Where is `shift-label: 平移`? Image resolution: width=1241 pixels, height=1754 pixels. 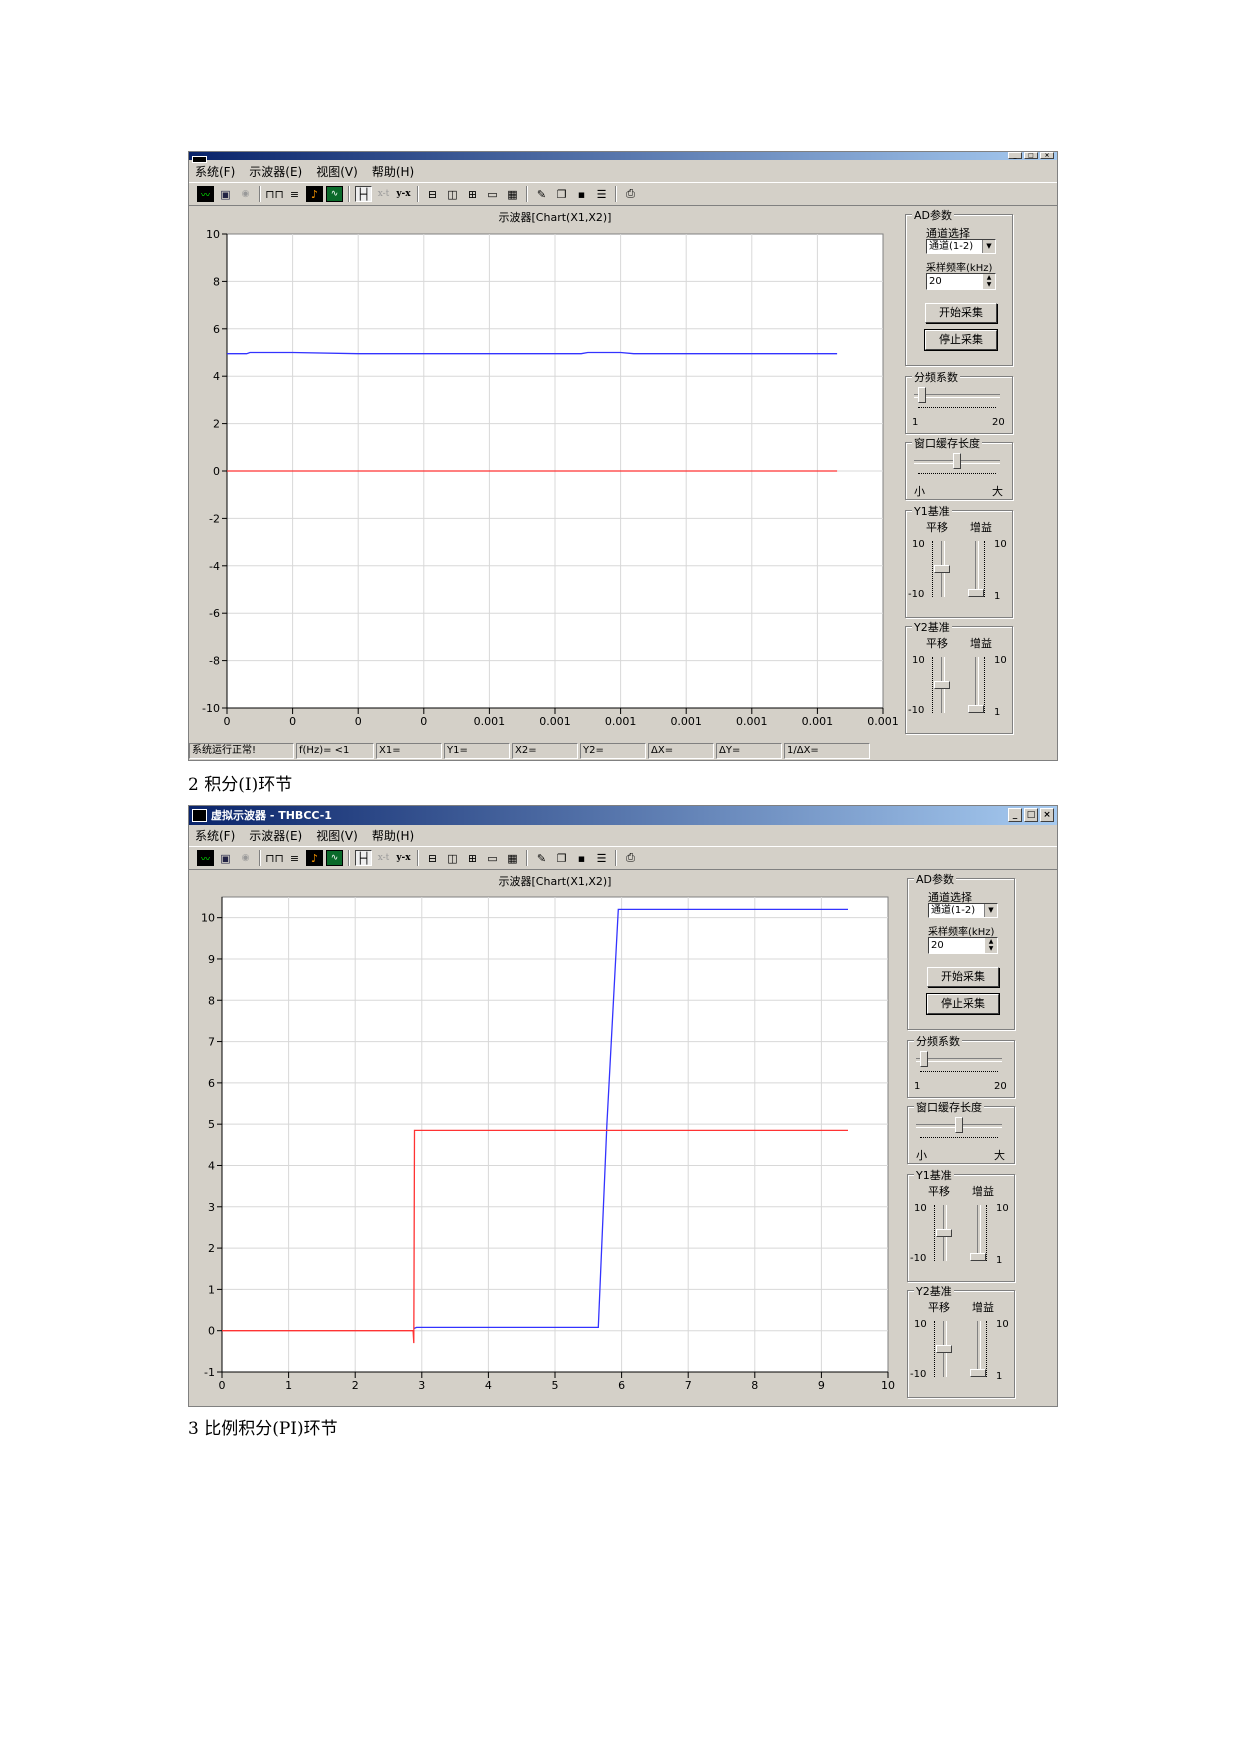 shift-label: 平移 is located at coordinates (939, 1307).